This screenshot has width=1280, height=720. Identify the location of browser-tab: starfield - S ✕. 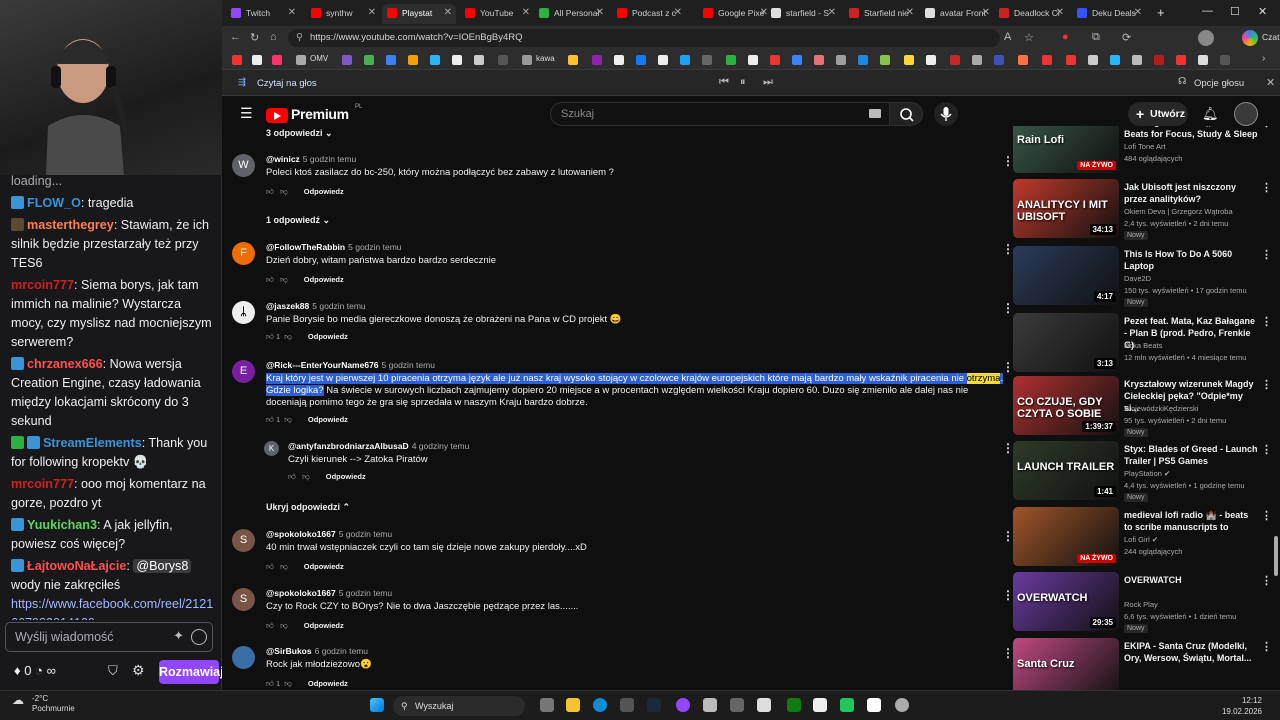
(803, 14).